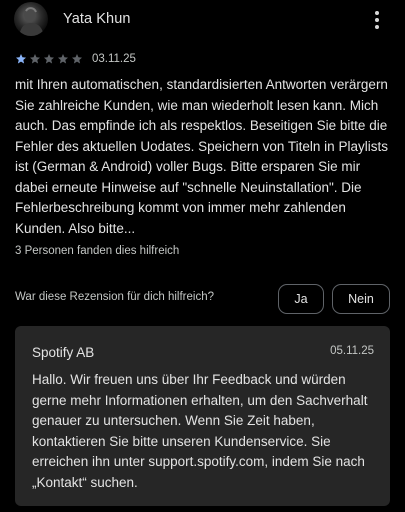 The height and width of the screenshot is (512, 405). I want to click on rating-row: 03.11.25, so click(75, 59).